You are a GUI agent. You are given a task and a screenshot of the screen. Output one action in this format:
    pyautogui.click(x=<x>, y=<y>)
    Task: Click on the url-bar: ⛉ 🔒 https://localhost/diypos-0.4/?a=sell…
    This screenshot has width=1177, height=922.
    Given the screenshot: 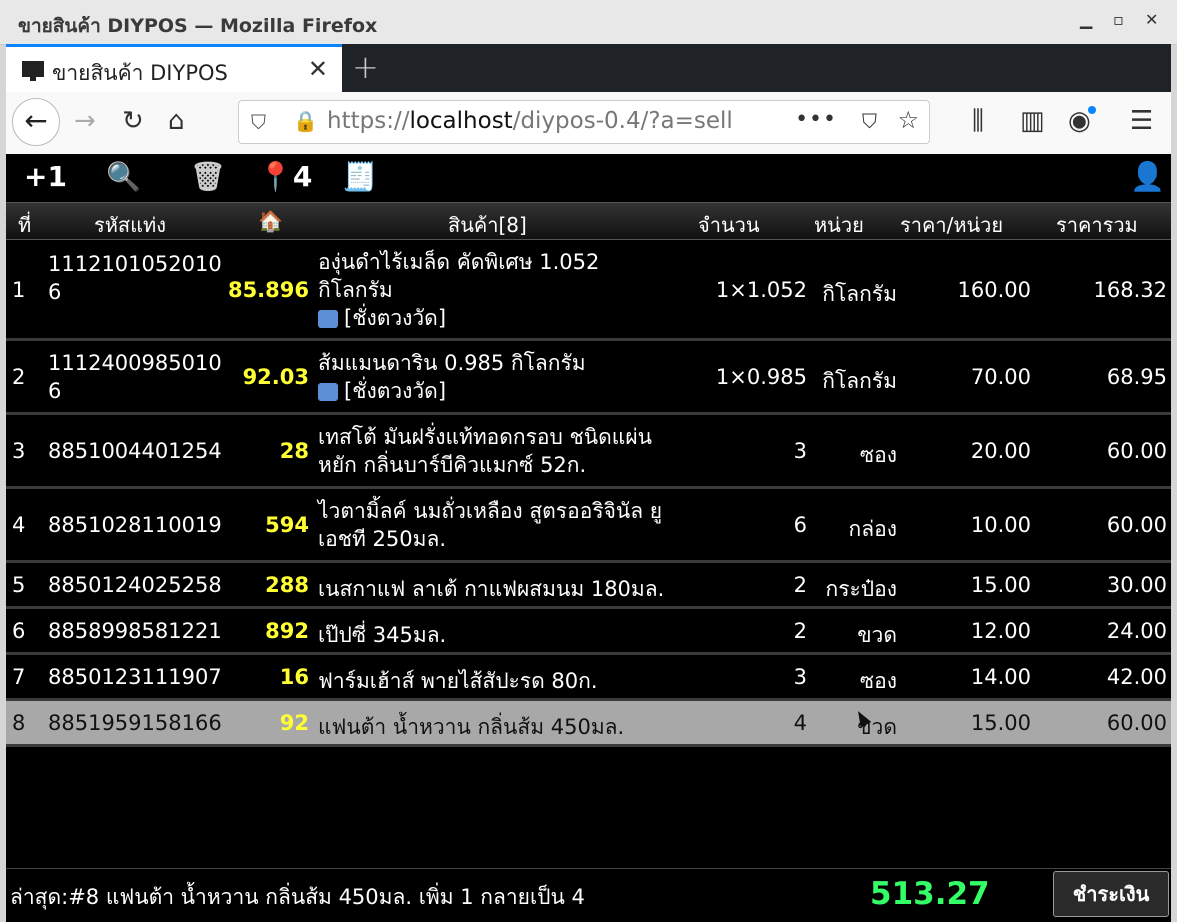 What is the action you would take?
    pyautogui.click(x=584, y=122)
    